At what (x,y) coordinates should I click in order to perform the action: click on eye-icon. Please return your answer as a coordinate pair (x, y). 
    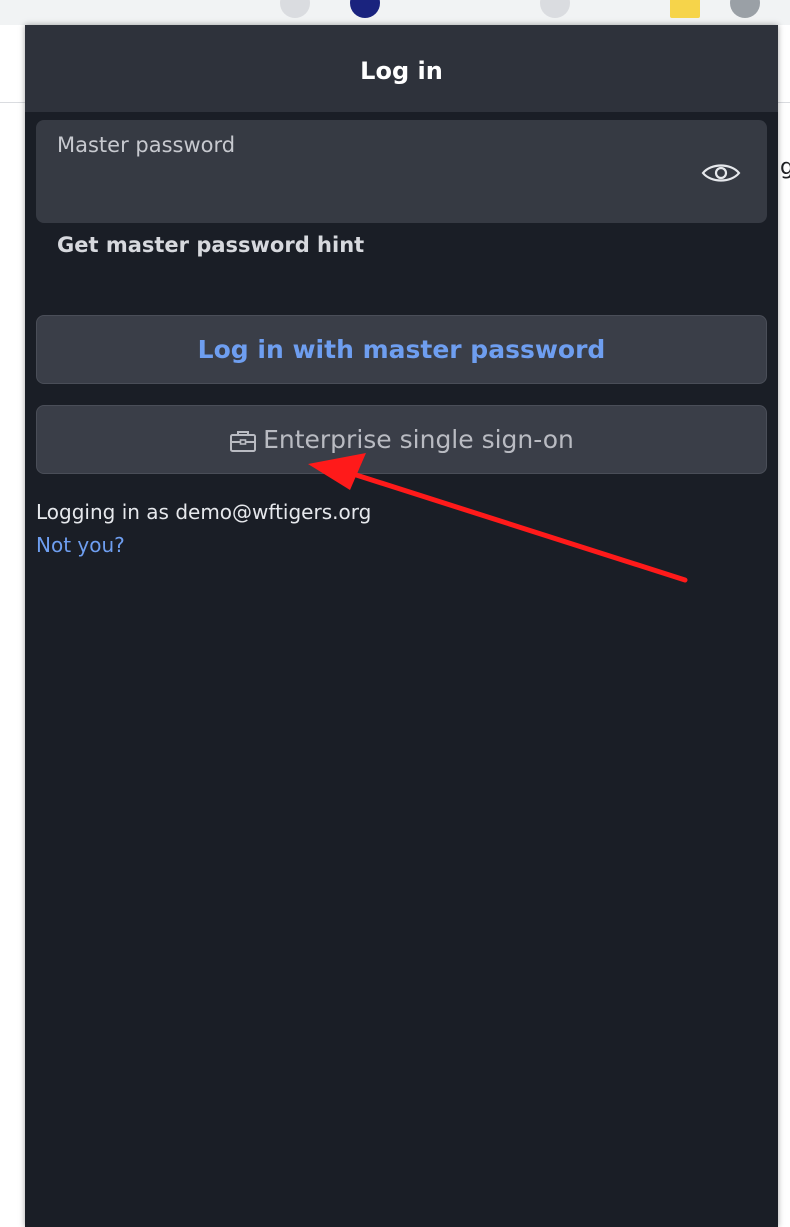
    Looking at the image, I should click on (721, 173).